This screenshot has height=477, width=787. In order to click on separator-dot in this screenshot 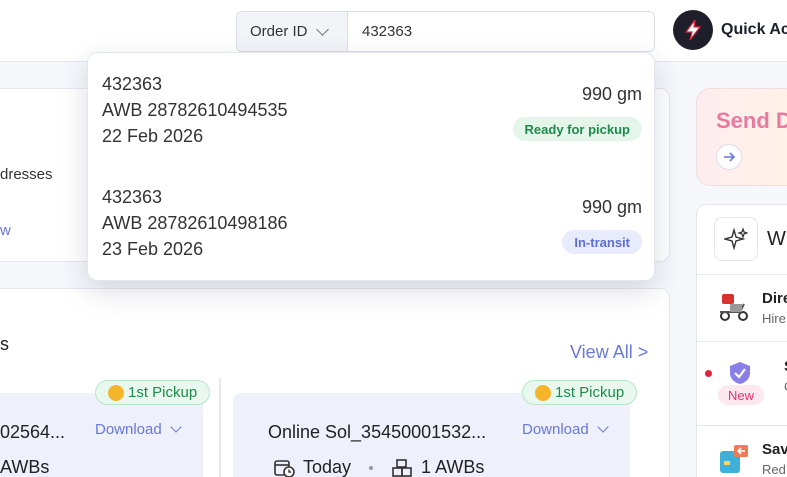, I will do `click(371, 467)`.